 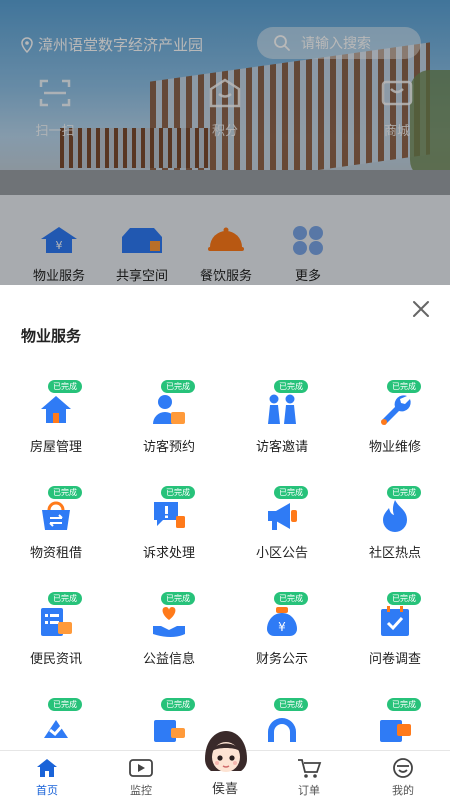 What do you see at coordinates (394, 659) in the screenshot?
I see `grid-item-label: 问卷调查` at bounding box center [394, 659].